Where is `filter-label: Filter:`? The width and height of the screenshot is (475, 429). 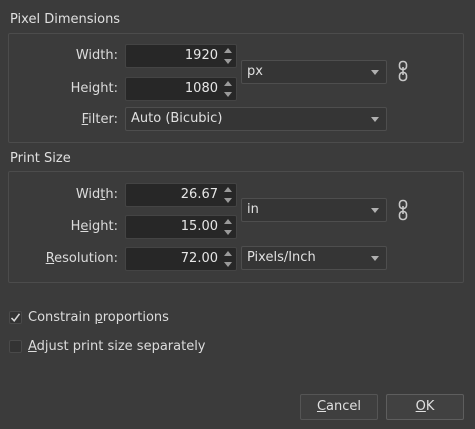
filter-label: Filter: is located at coordinates (99, 119).